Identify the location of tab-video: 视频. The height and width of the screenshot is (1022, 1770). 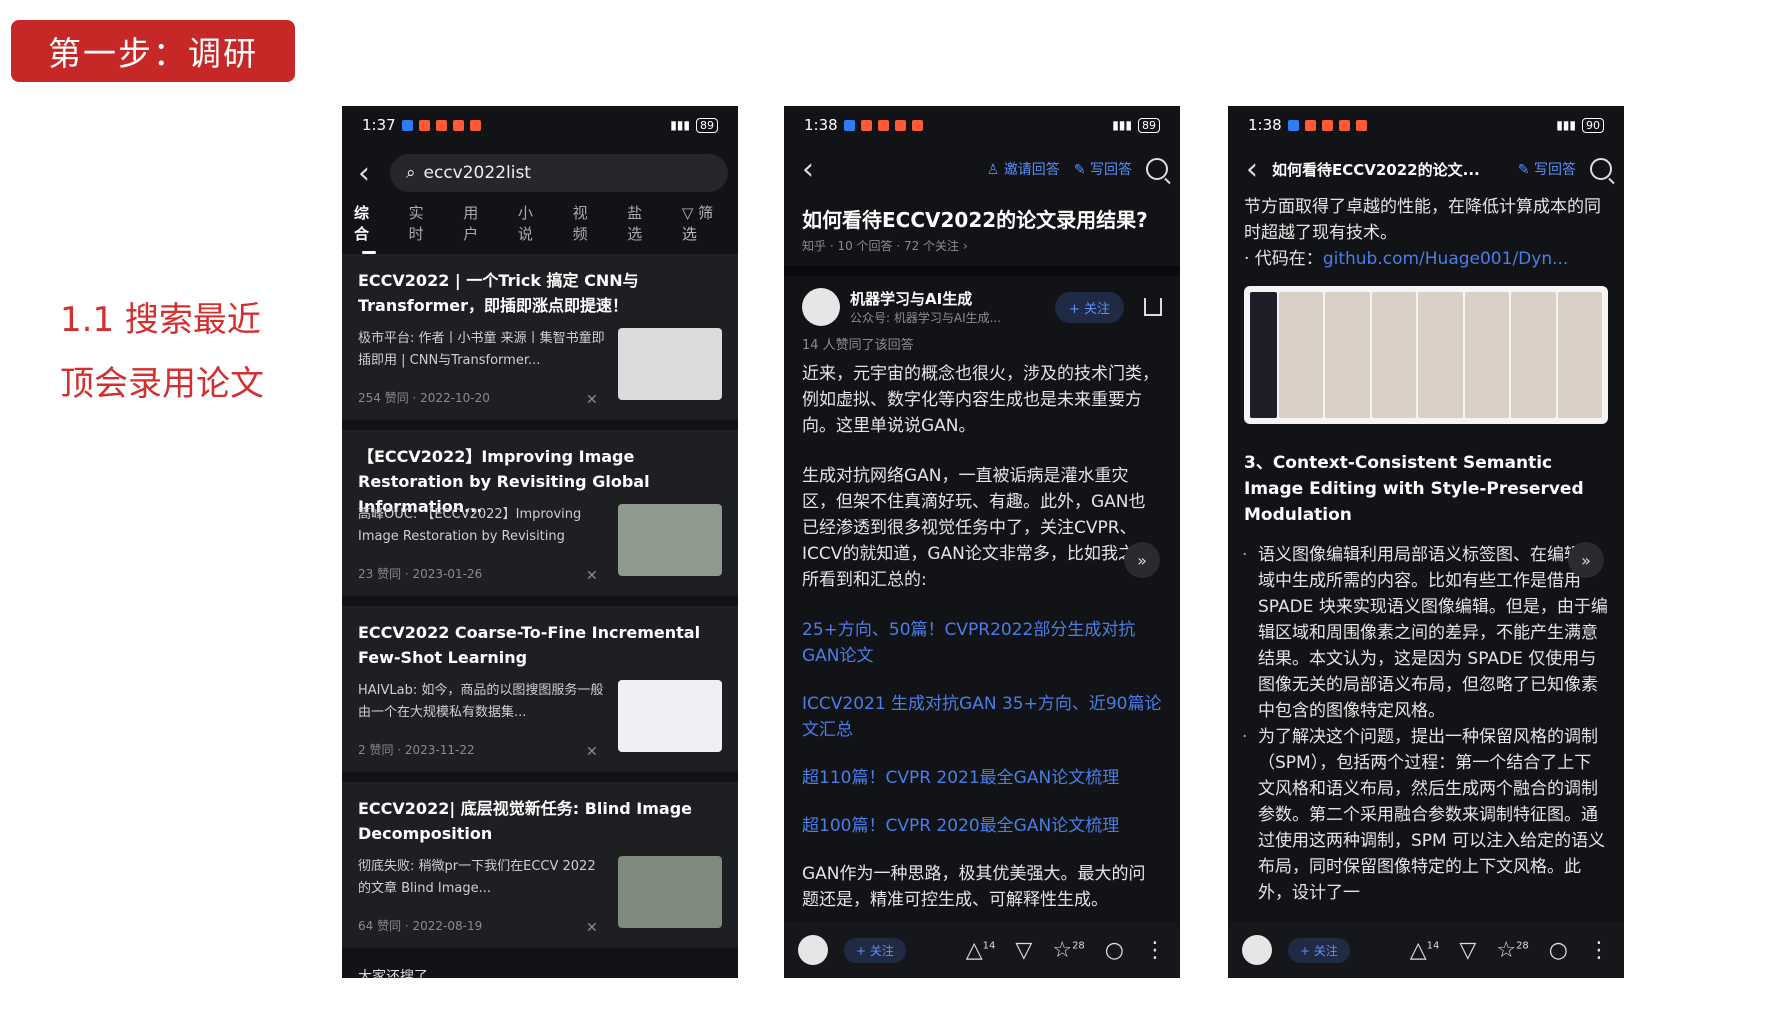
(587, 223).